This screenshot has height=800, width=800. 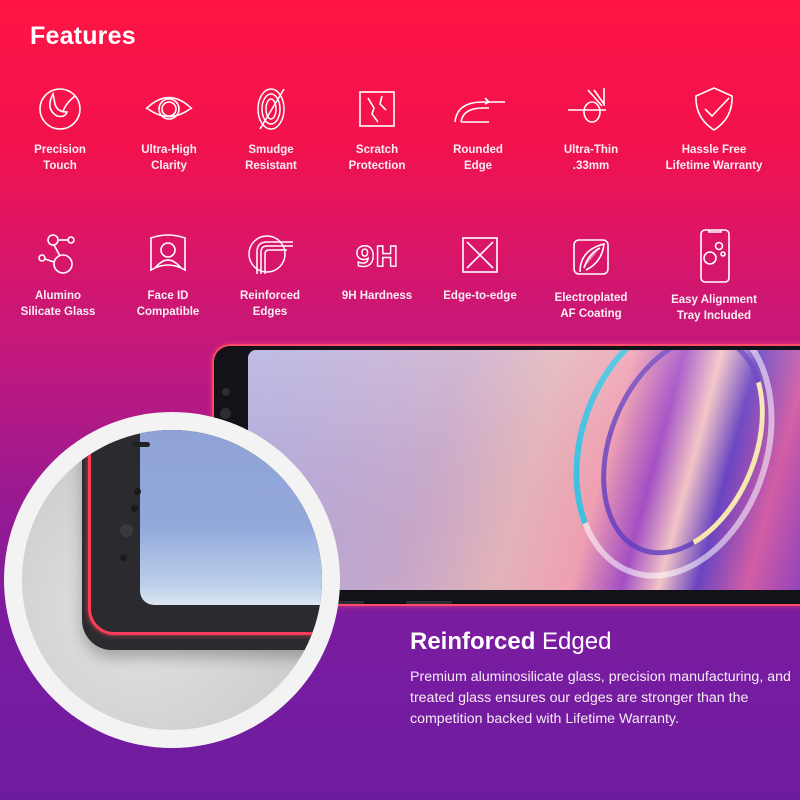 What do you see at coordinates (169, 150) in the screenshot?
I see `feature-label: Ultra-High` at bounding box center [169, 150].